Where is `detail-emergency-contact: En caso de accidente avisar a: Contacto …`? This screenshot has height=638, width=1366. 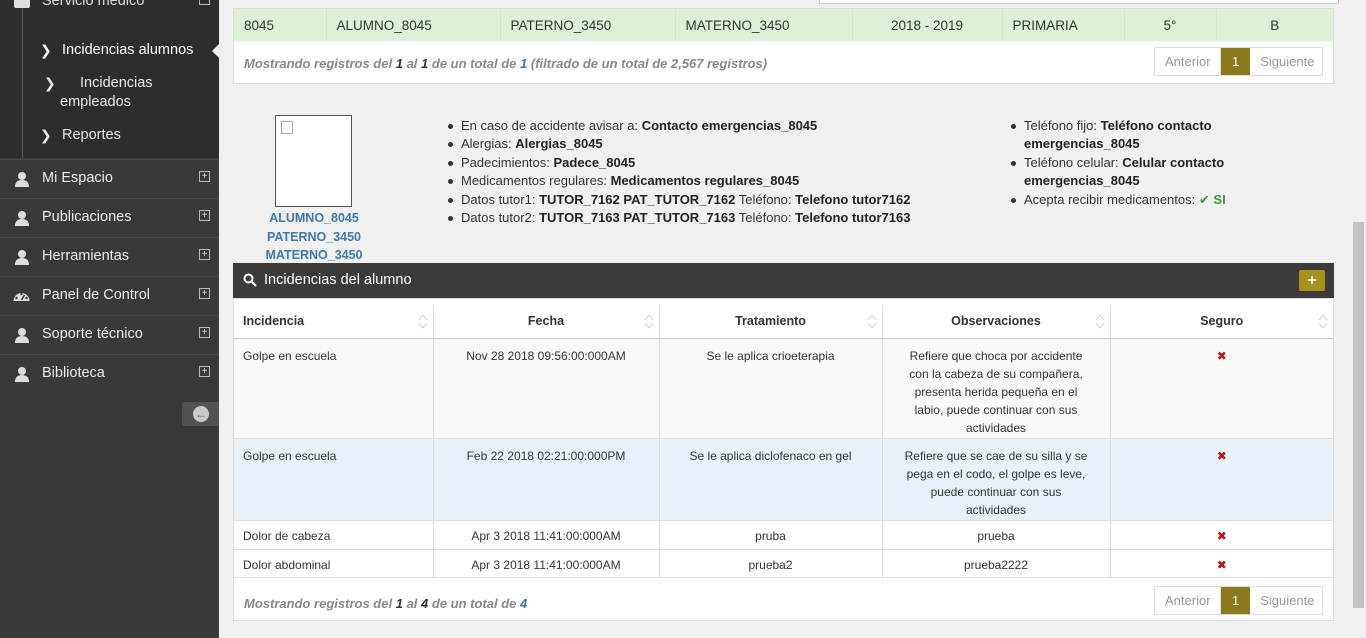 detail-emergency-contact: En caso de accidente avisar a: Contacto … is located at coordinates (679, 126).